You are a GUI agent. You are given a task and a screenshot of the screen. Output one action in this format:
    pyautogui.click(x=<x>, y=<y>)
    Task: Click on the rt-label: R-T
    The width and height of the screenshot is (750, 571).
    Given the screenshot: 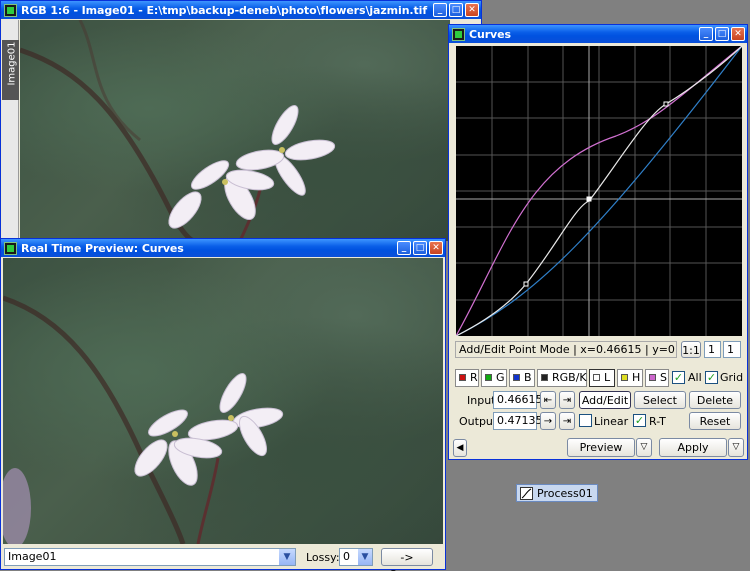 What is the action you would take?
    pyautogui.click(x=657, y=421)
    